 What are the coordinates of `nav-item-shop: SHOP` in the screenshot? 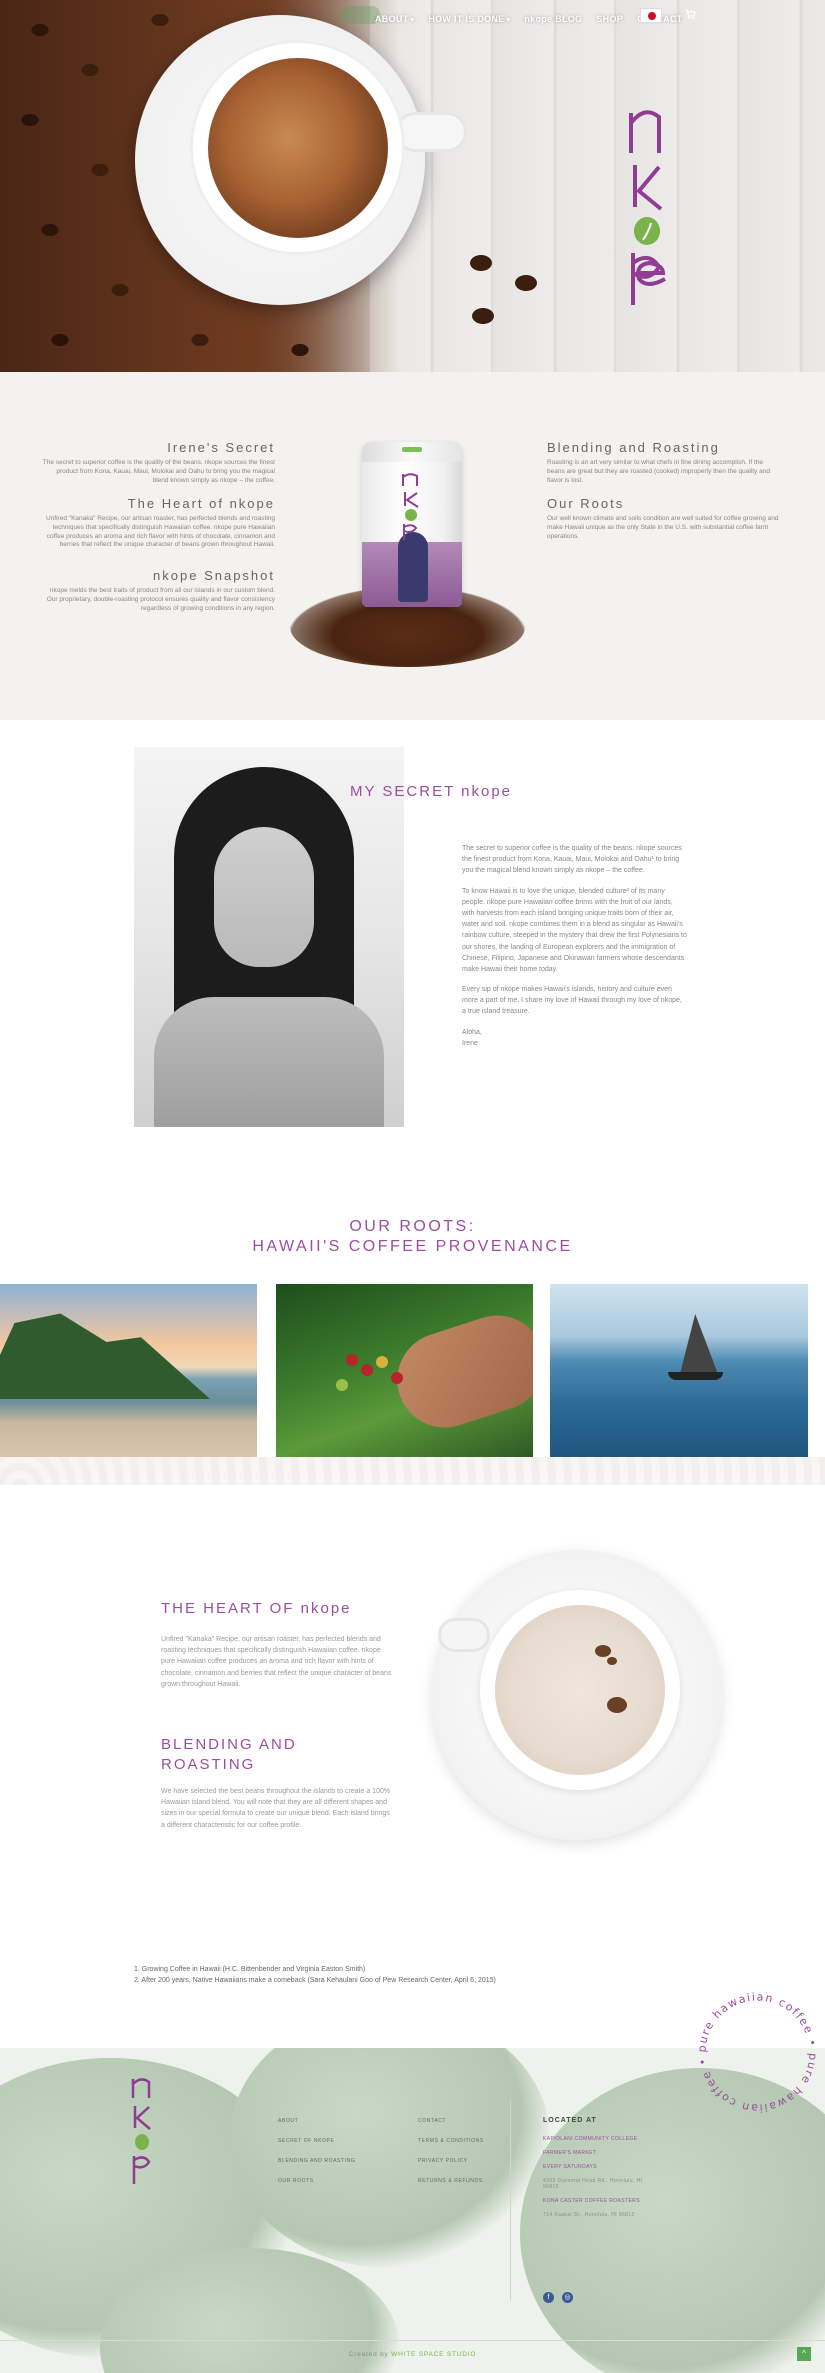 It's located at (609, 19).